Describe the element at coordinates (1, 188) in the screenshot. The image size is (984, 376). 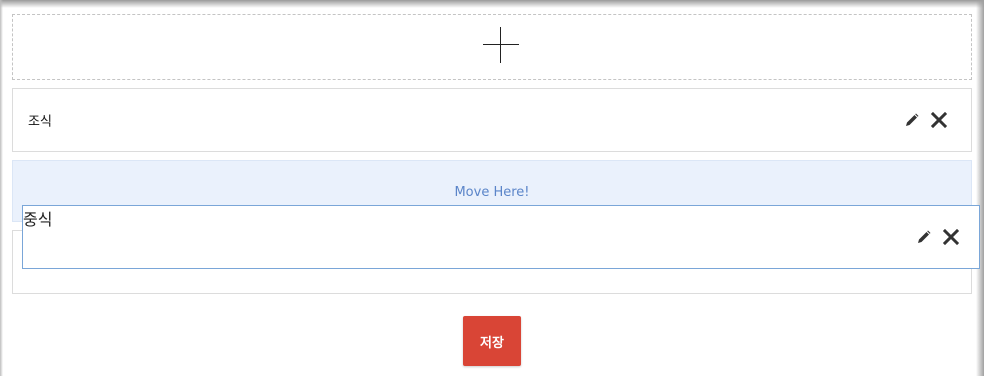
I see `window-edge-left` at that location.